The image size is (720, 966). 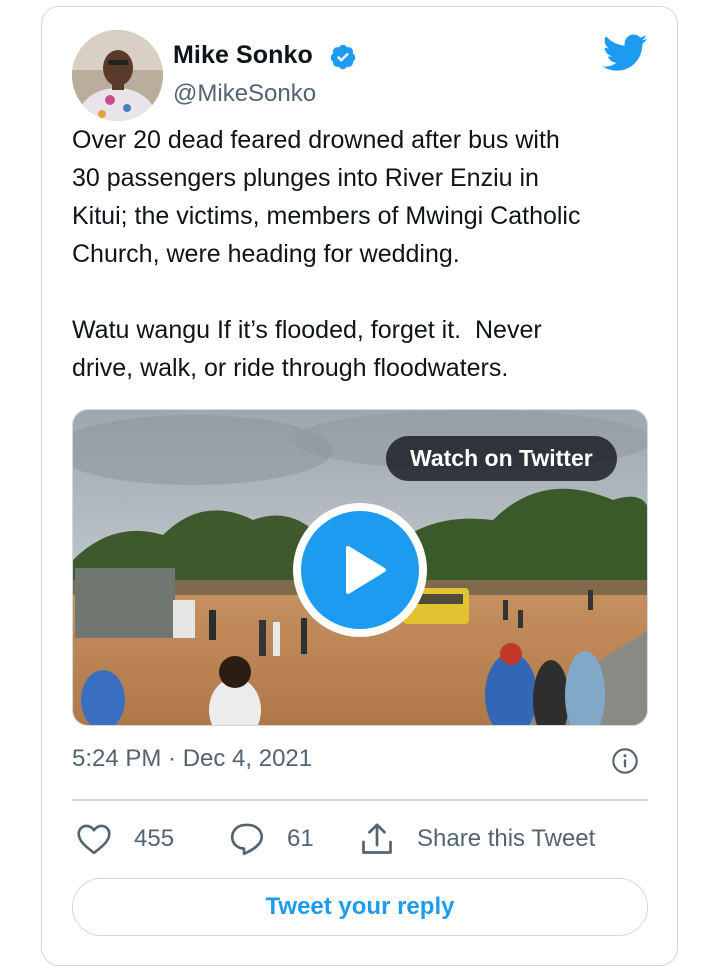 What do you see at coordinates (366, 570) in the screenshot?
I see `play-icon` at bounding box center [366, 570].